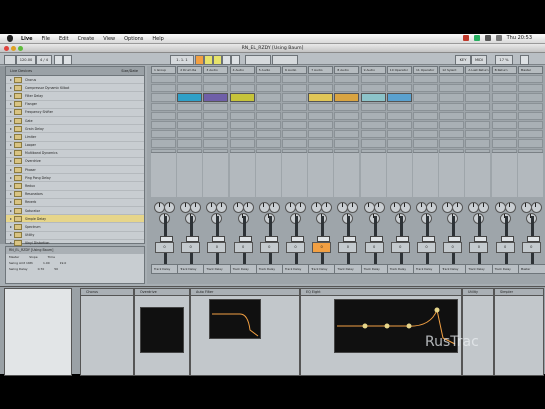  I want to click on track-title: 12 Sylent, so click(452, 70).